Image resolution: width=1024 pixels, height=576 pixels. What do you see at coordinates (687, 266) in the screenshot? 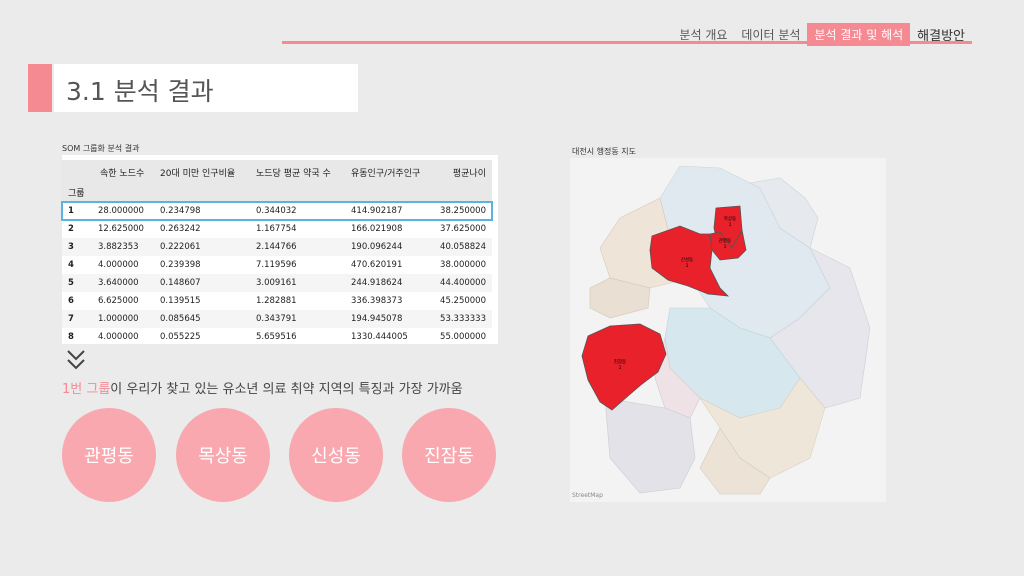
I see `map-value-sinseong: 1` at bounding box center [687, 266].